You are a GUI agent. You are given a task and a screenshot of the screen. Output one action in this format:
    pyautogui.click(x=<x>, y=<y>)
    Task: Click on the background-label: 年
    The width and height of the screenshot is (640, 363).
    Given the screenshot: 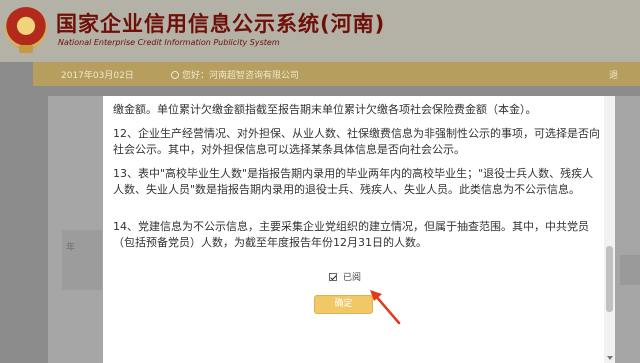 What is the action you would take?
    pyautogui.click(x=71, y=248)
    